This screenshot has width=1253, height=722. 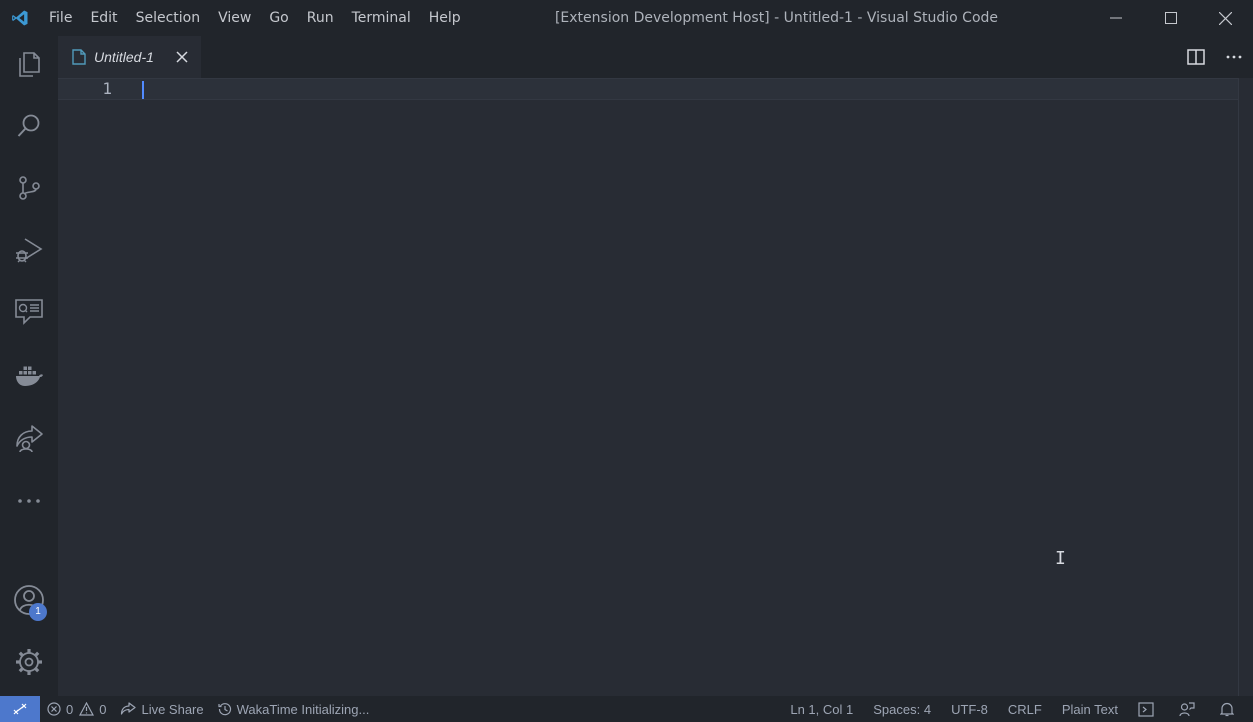 I want to click on explorer-button, so click(x=29, y=64).